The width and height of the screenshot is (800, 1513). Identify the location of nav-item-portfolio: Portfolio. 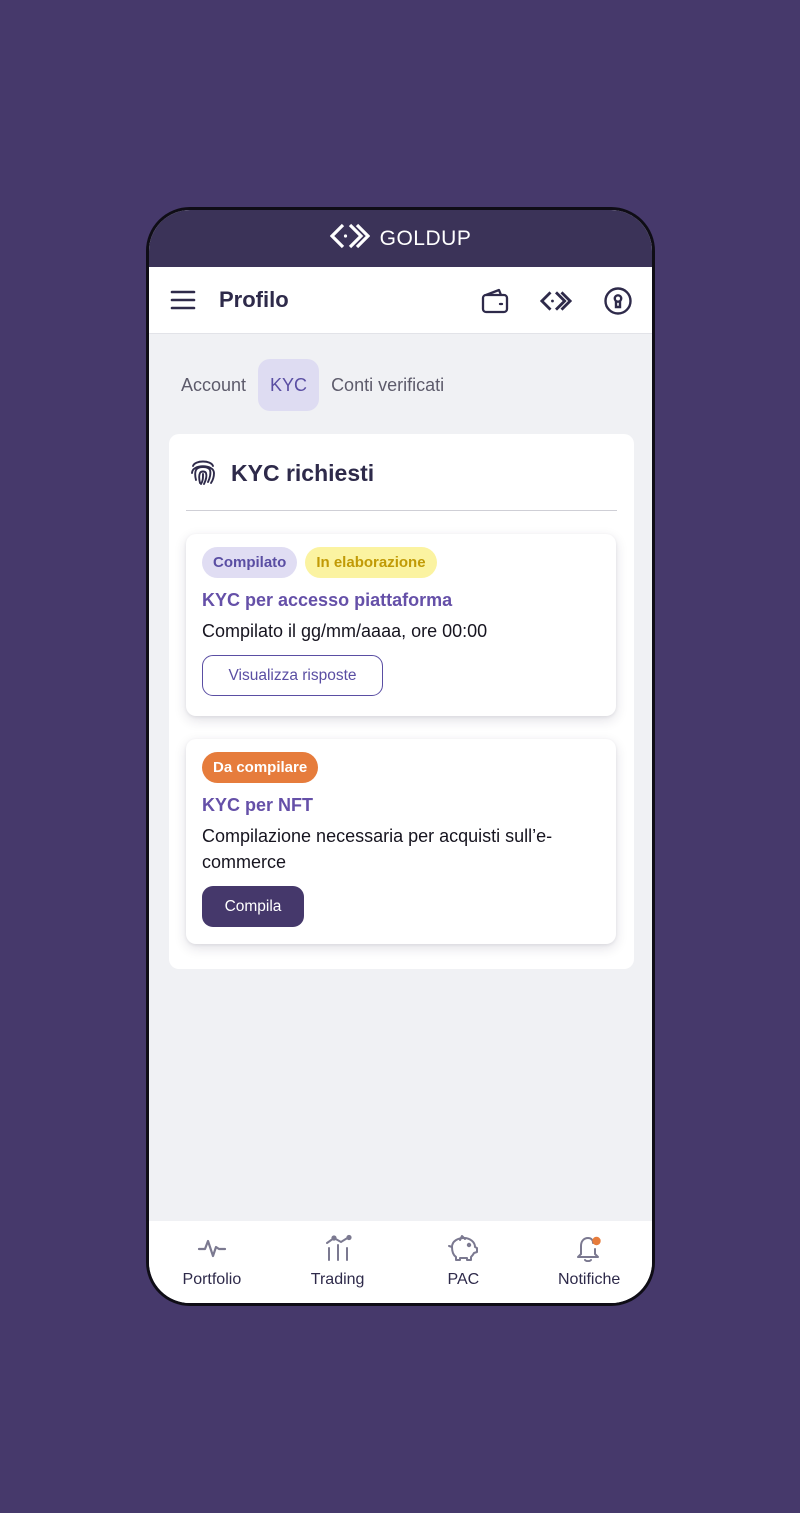
(212, 1262).